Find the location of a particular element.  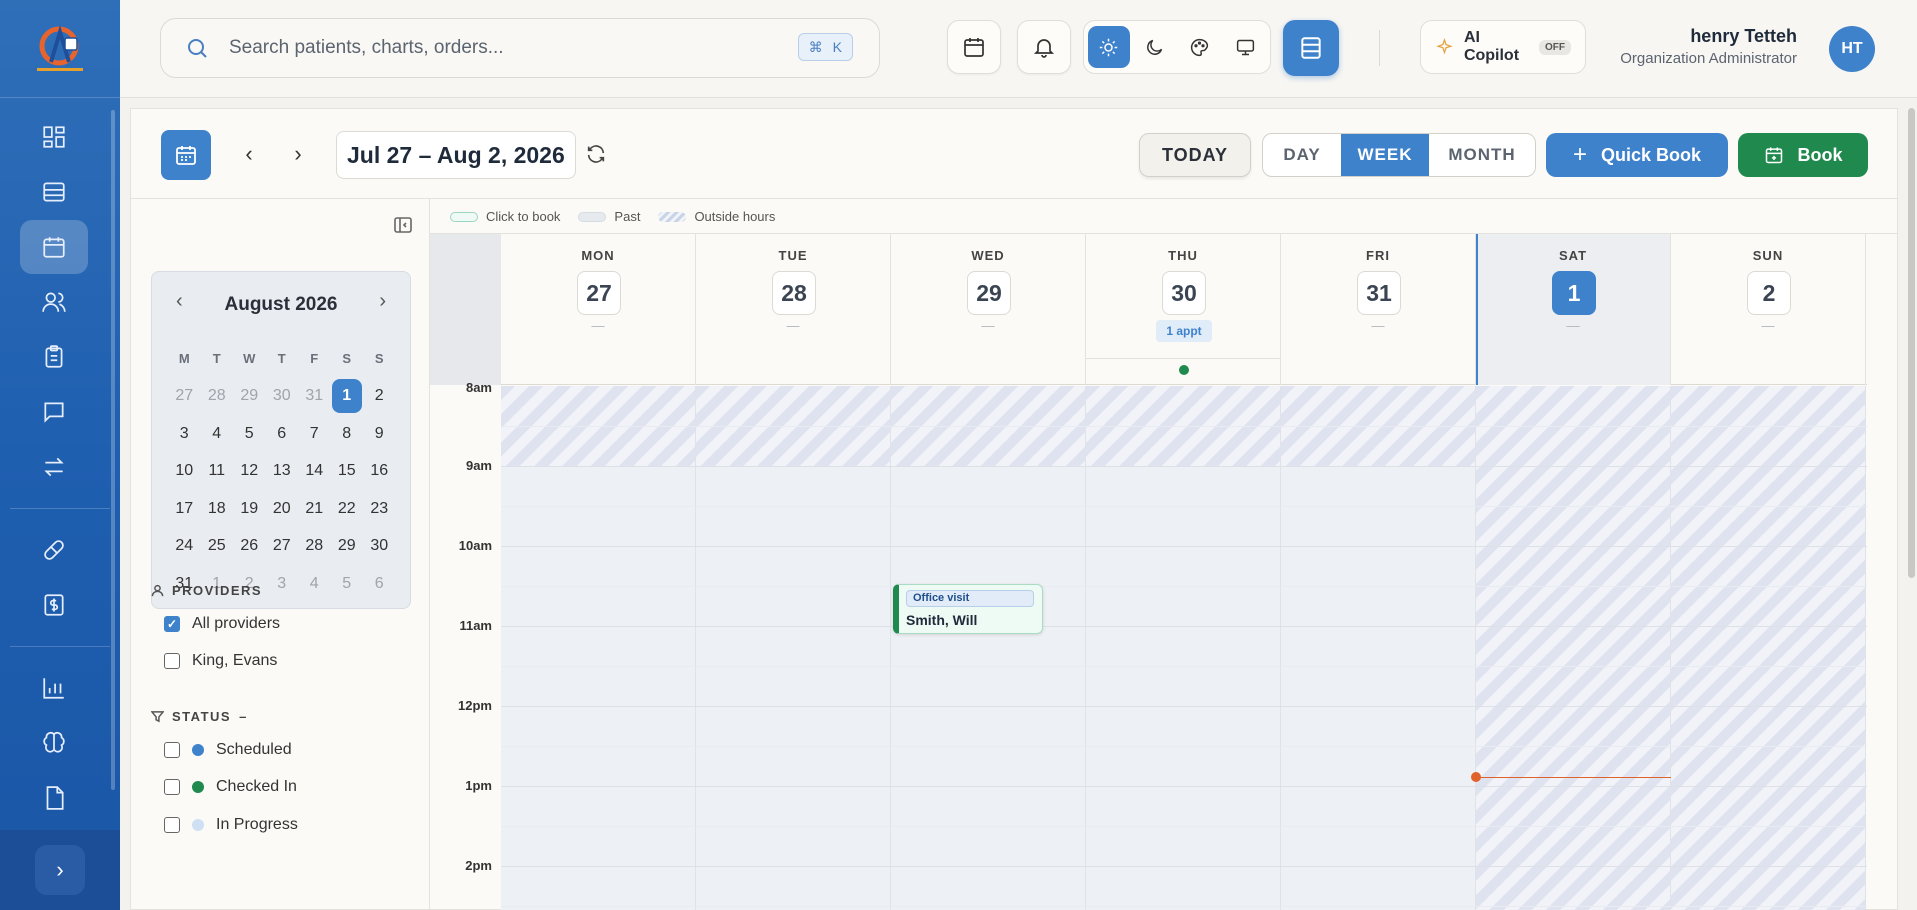

page-scrollbar is located at coordinates (1911, 343).